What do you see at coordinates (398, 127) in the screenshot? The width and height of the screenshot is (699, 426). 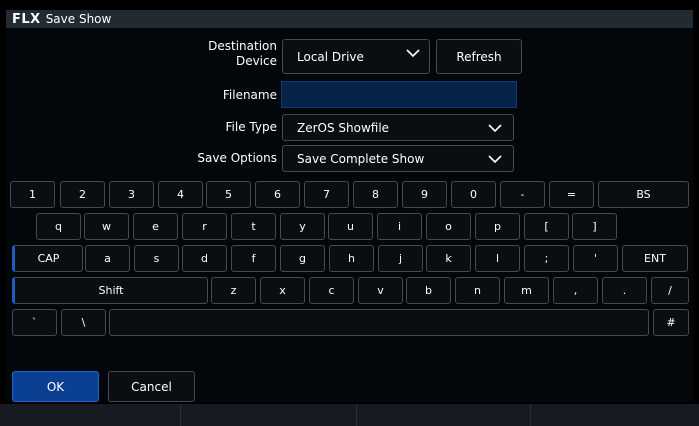 I see `file-type-dropdown: ZerOS Showfile` at bounding box center [398, 127].